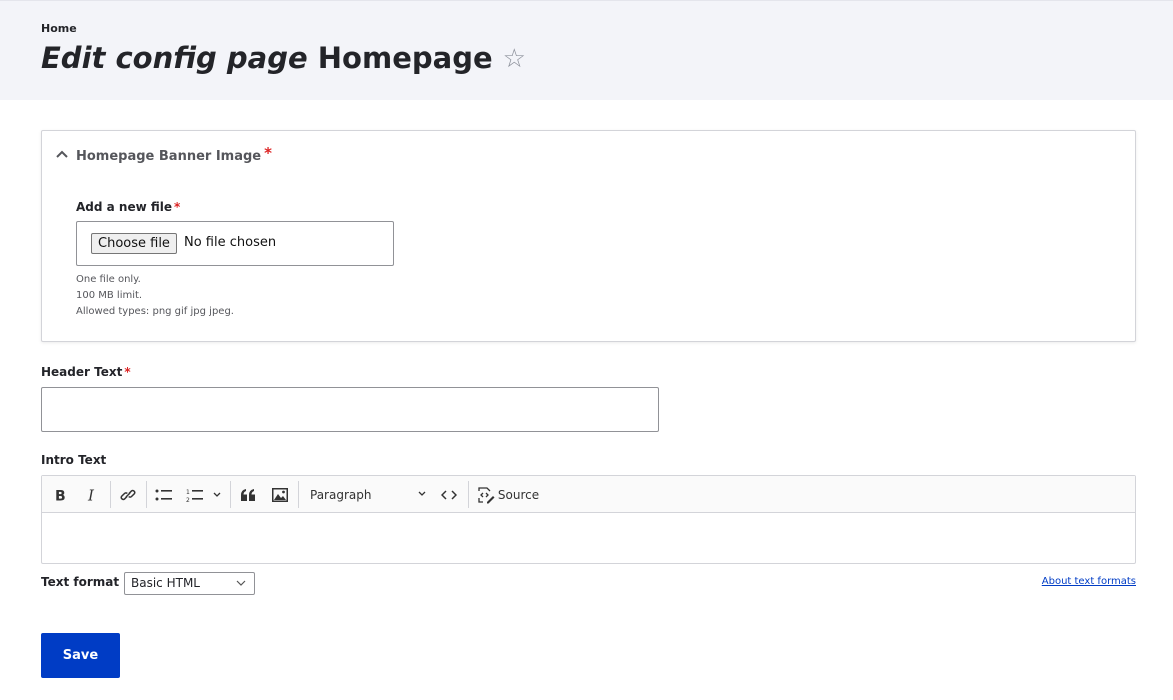  What do you see at coordinates (155, 311) in the screenshot?
I see `file-description-line: Allowed types: png gif jpg jpeg.` at bounding box center [155, 311].